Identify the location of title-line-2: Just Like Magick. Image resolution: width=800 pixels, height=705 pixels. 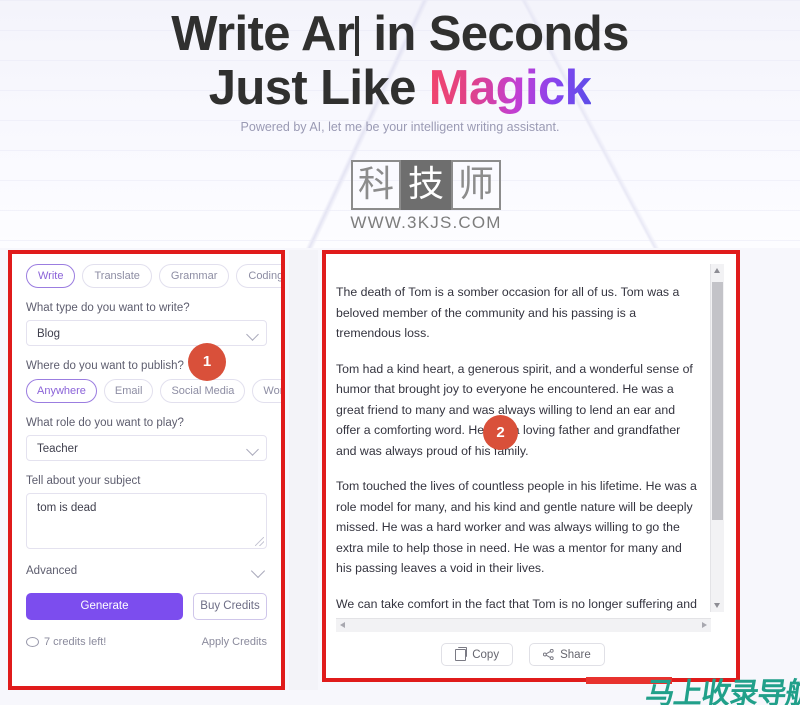
(400, 88).